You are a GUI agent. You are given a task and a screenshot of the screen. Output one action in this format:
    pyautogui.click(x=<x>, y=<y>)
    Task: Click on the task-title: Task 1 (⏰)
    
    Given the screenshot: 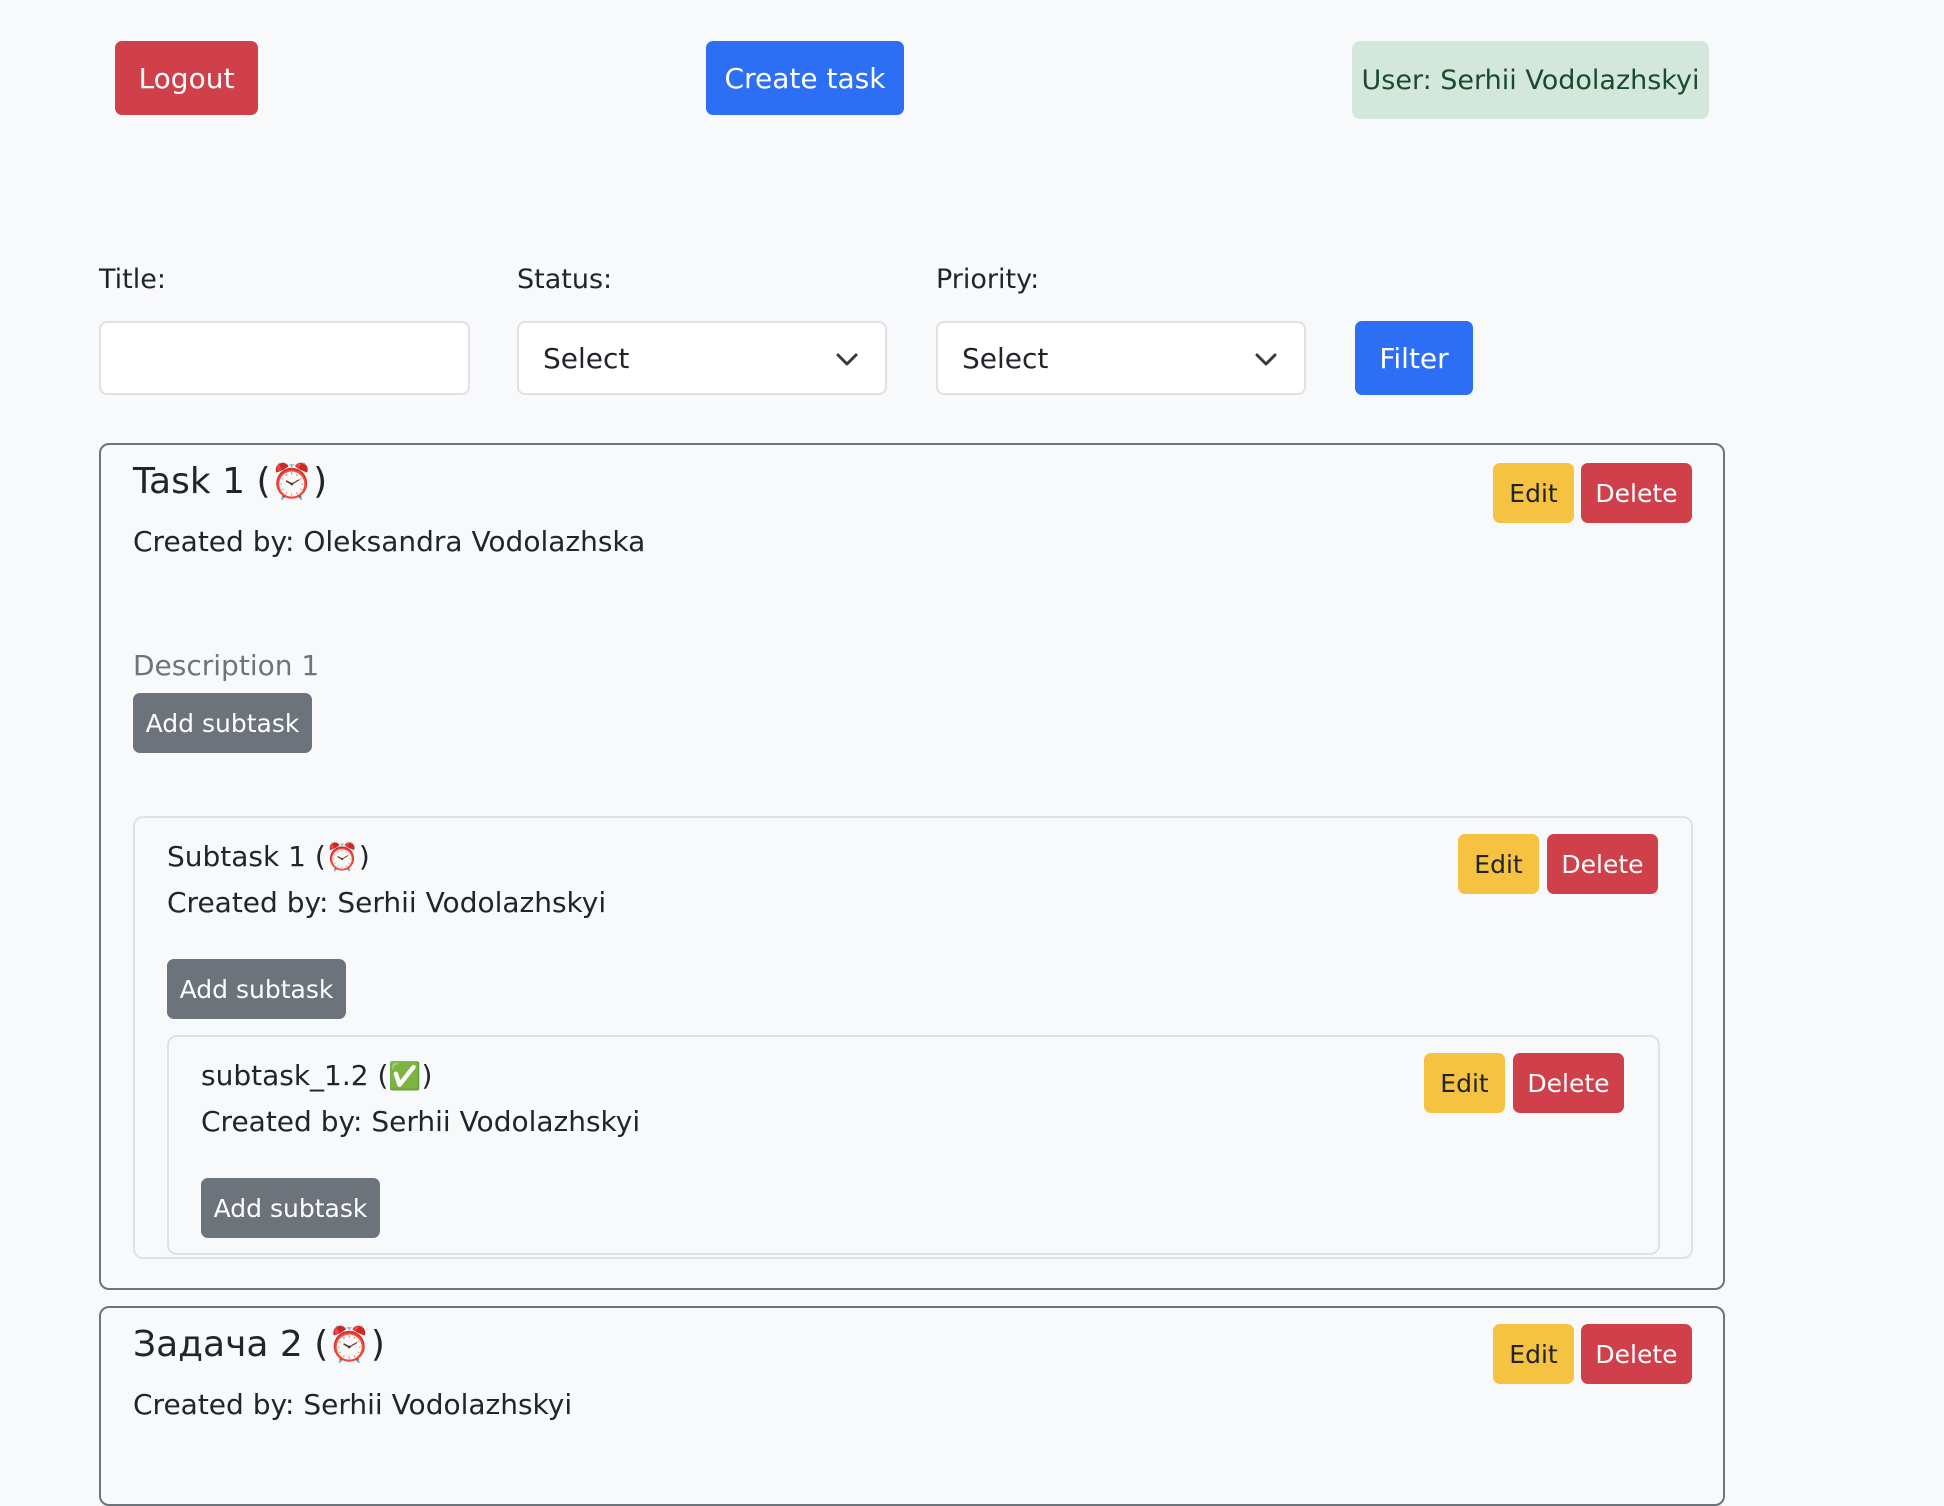 What is the action you would take?
    pyautogui.click(x=230, y=481)
    